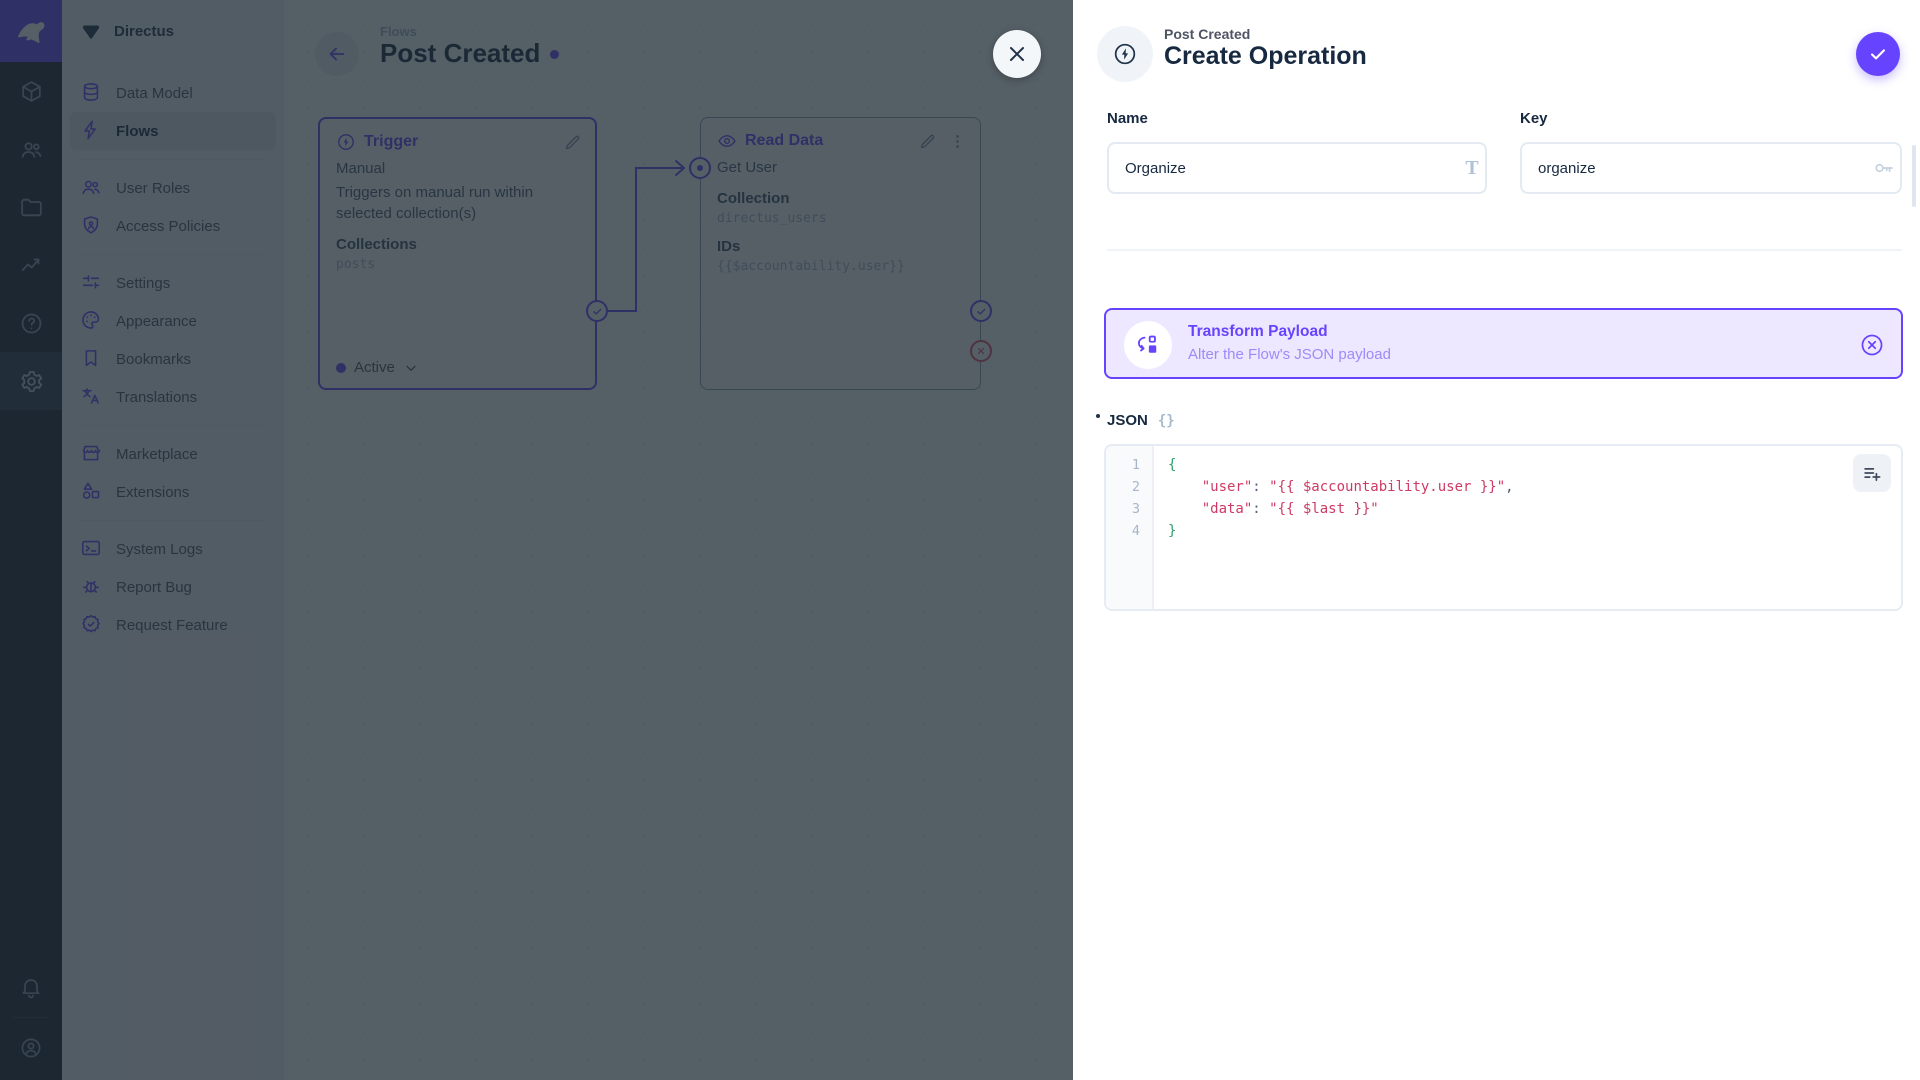 The image size is (1920, 1080). I want to click on required-dot, so click(1098, 416).